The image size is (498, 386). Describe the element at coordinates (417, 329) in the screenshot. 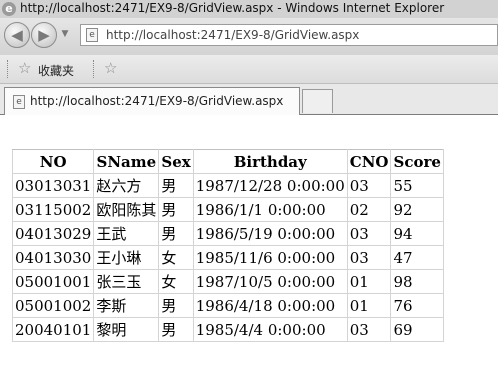

I see `cell-score: 69` at that location.